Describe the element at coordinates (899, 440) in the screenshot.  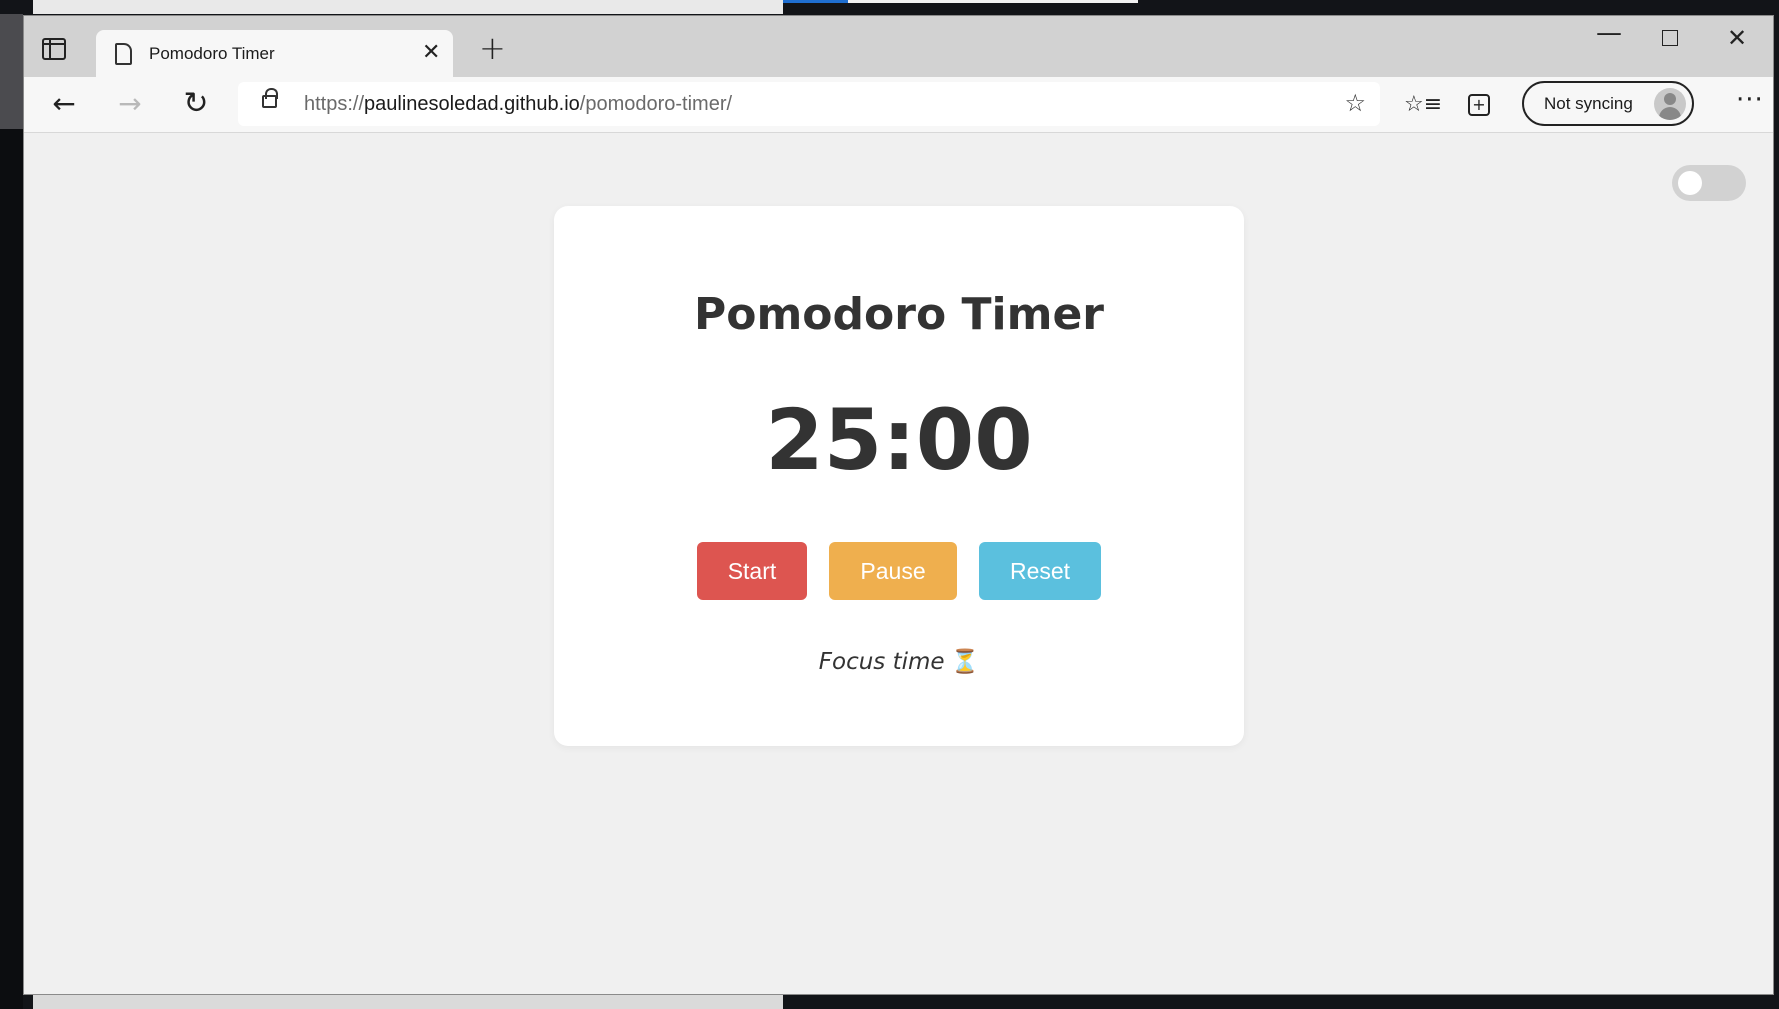
I see `timer-display: 25:00` at that location.